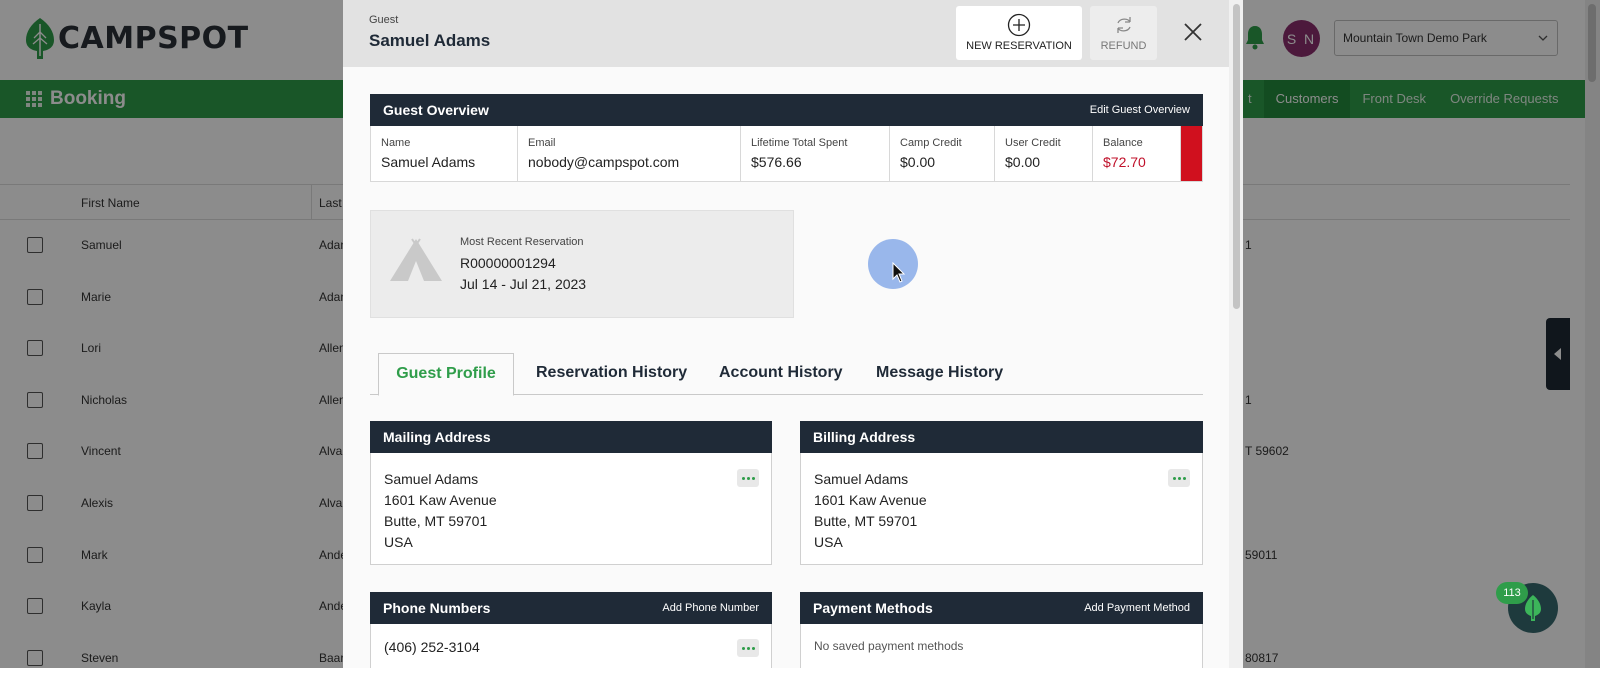 The width and height of the screenshot is (1600, 684). I want to click on tab-guest-profile: Guest Profile, so click(446, 374).